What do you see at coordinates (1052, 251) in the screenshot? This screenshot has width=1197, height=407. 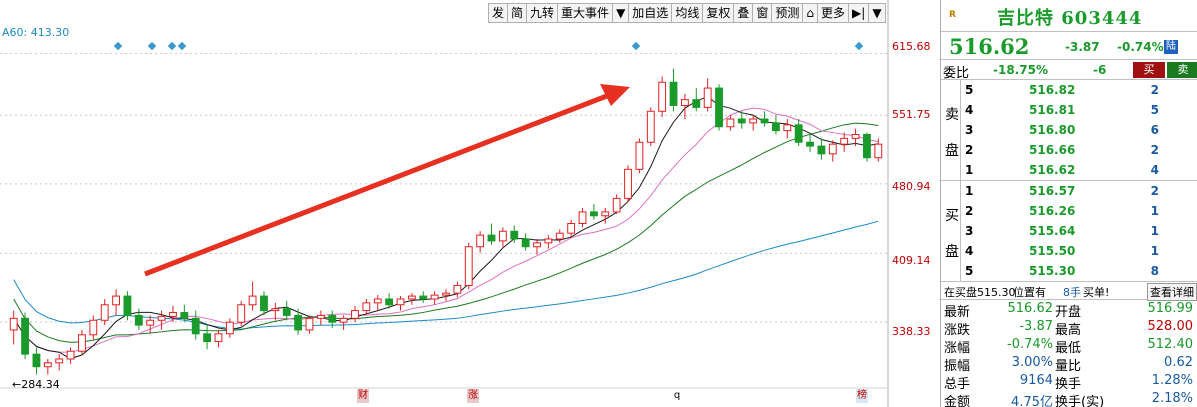 I see `bid-px: 515.50` at bounding box center [1052, 251].